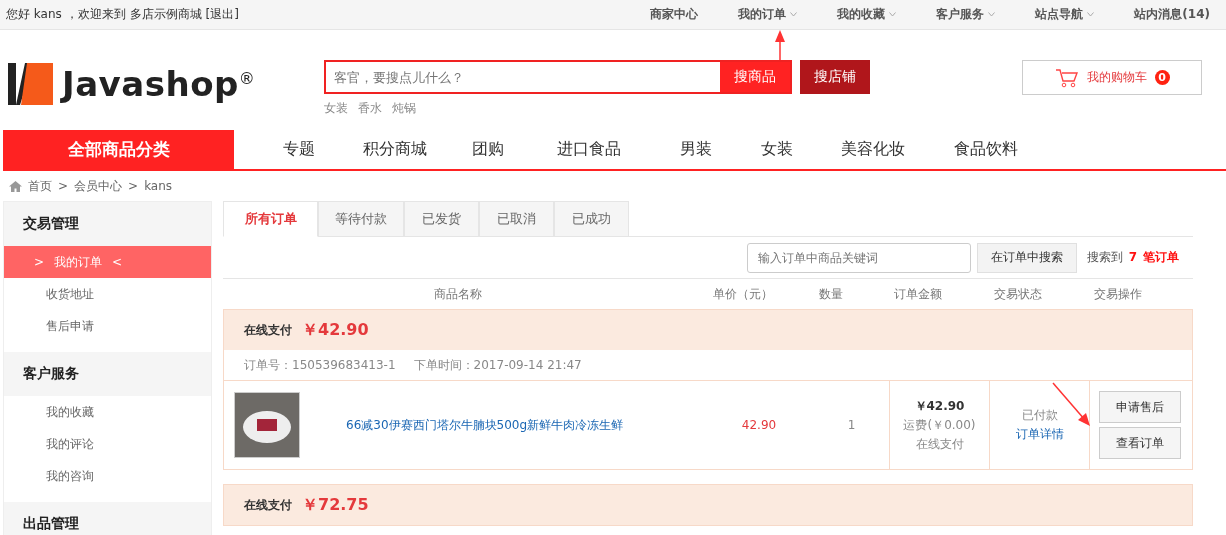 The height and width of the screenshot is (535, 1226). I want to click on payment-method: 在线支付, so click(939, 444).